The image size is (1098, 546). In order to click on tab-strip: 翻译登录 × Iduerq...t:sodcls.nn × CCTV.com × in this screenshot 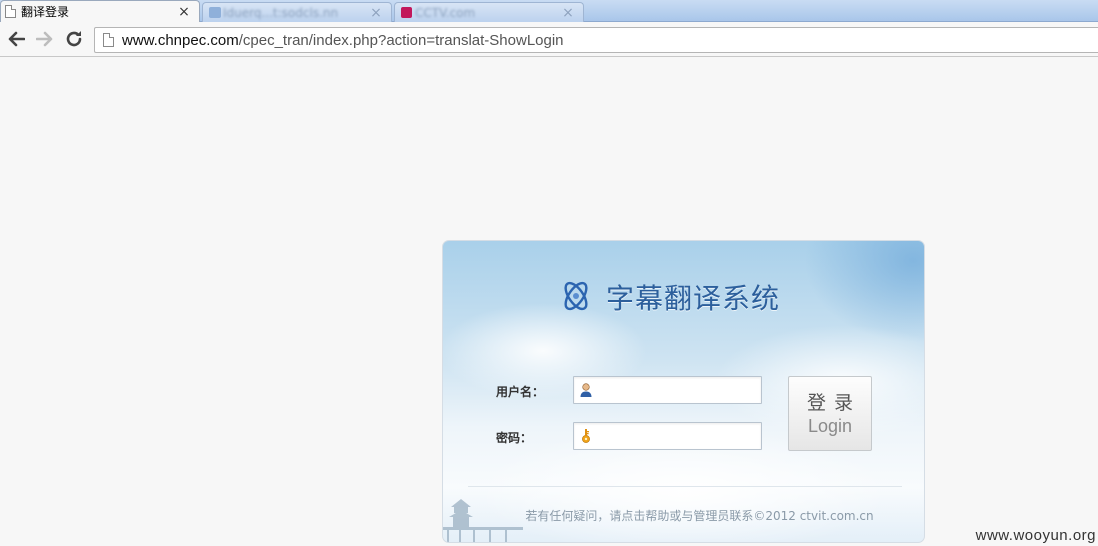, I will do `click(549, 11)`.